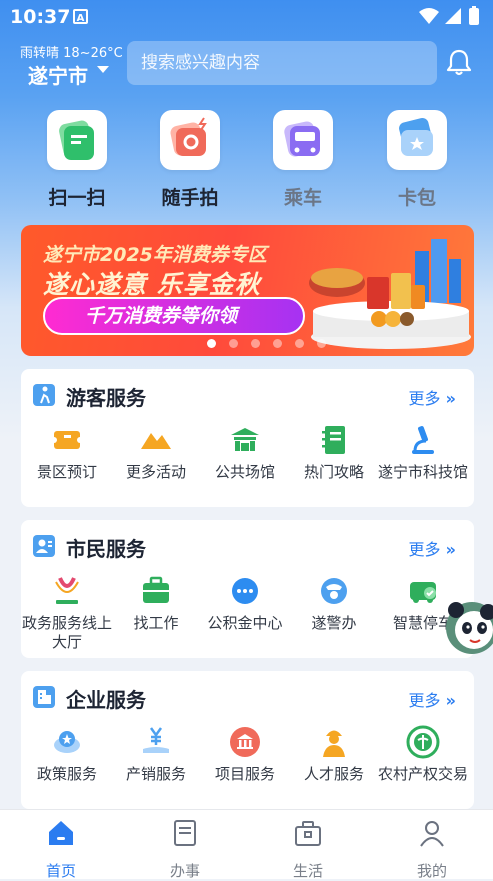 Image resolution: width=493 pixels, height=881 pixels. Describe the element at coordinates (416, 198) in the screenshot. I see `quick-action-label: 卡包` at that location.